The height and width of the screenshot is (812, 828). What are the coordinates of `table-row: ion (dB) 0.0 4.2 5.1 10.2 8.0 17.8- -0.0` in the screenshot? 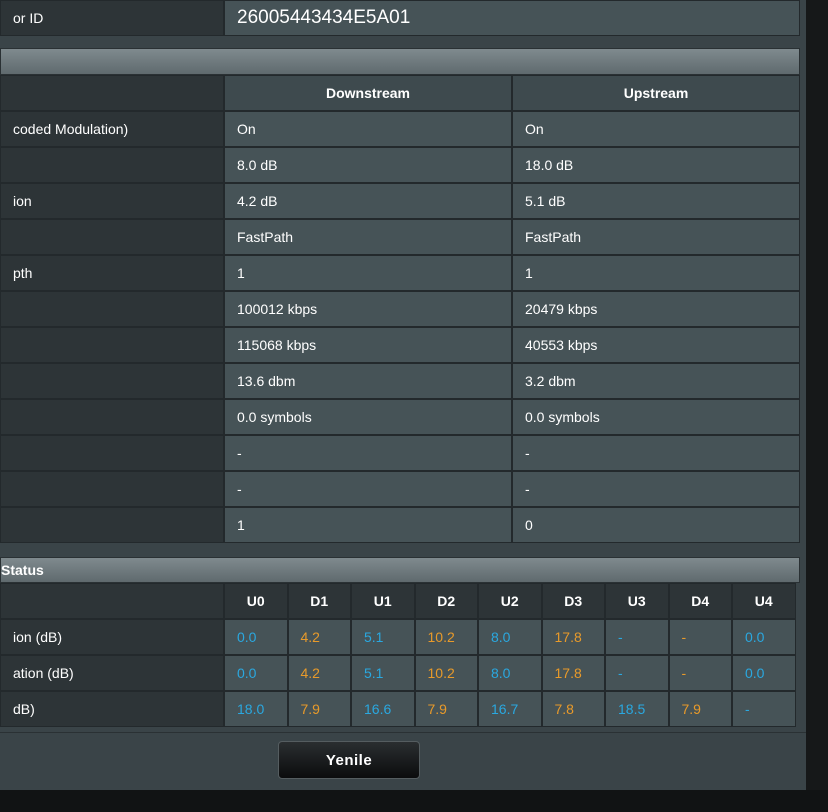 It's located at (398, 637).